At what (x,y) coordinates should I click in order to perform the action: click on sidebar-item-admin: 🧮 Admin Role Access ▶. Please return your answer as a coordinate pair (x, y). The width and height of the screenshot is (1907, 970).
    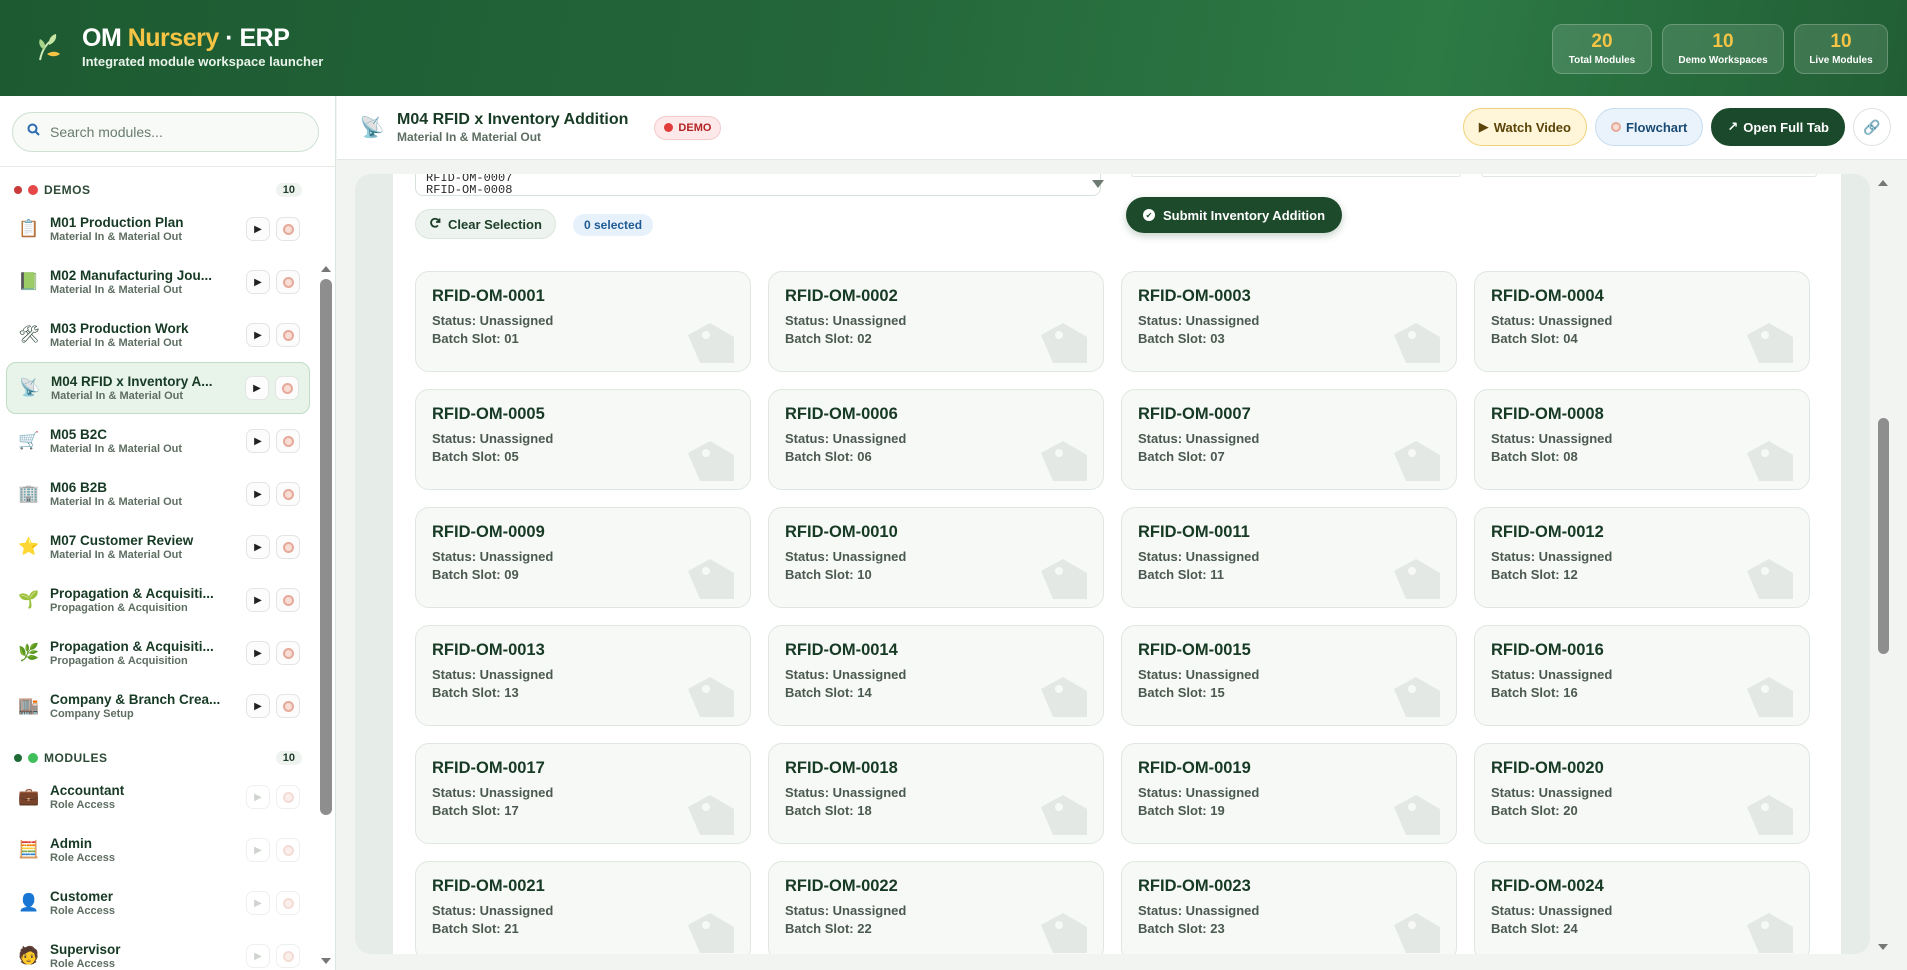
    Looking at the image, I should click on (158, 850).